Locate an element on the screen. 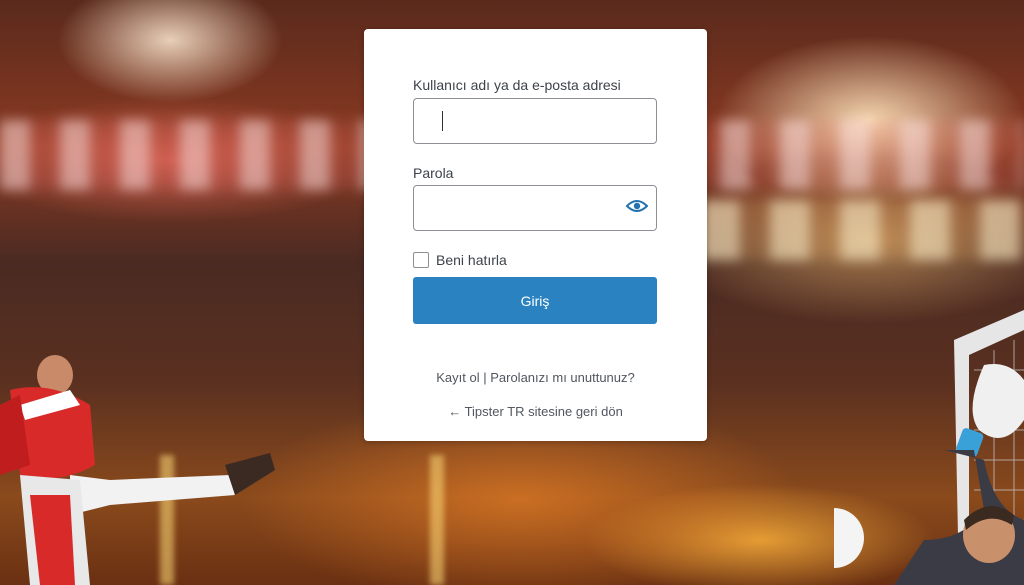 This screenshot has height=585, width=1024. auth-links: Kayıt ol | Parolanızı mı unuttunuz? is located at coordinates (535, 377).